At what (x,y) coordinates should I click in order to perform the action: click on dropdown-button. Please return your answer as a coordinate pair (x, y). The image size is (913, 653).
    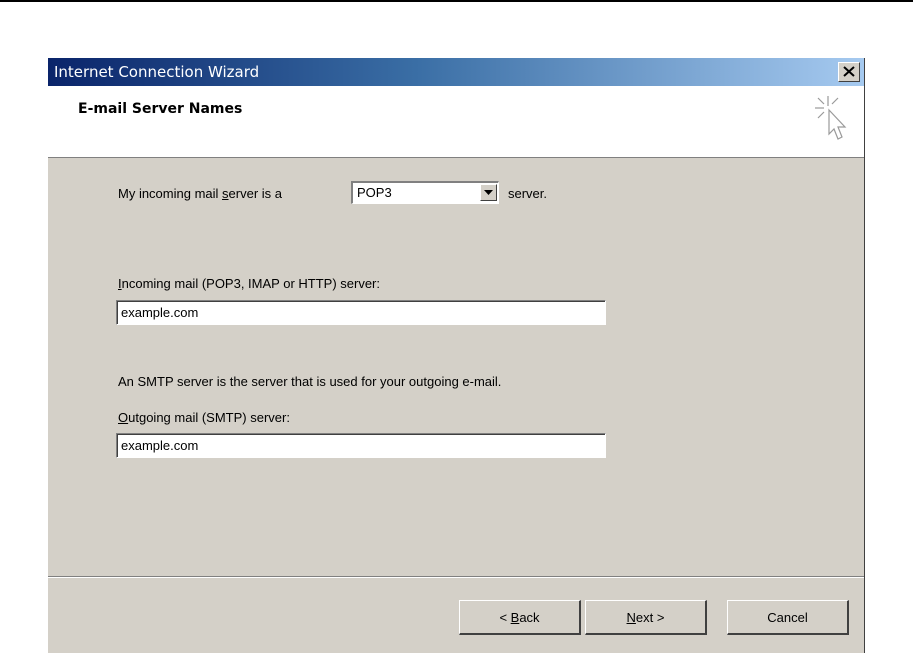
    Looking at the image, I should click on (488, 192).